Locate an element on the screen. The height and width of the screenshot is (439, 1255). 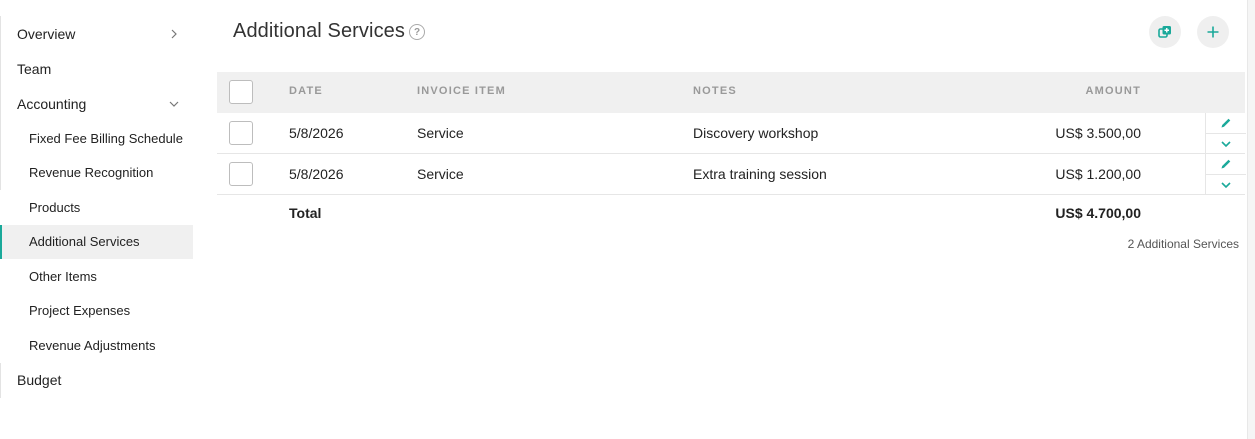
sidebar-item-label: Team is located at coordinates (34, 68).